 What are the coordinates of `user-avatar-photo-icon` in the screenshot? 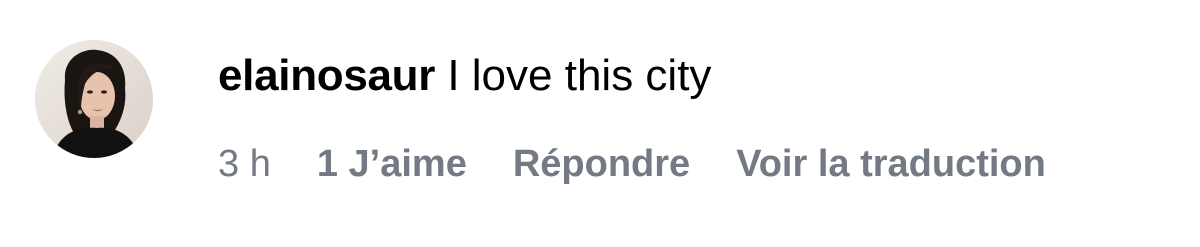 It's located at (94, 99).